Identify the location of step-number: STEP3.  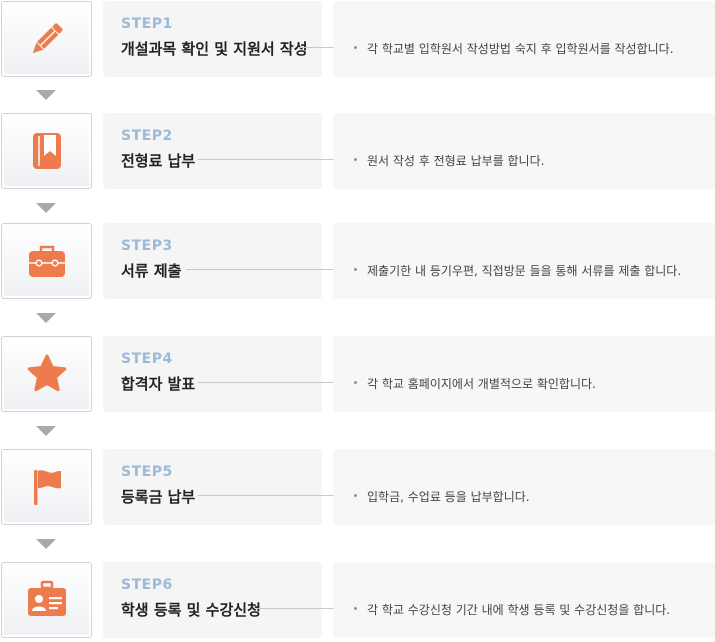
(147, 246).